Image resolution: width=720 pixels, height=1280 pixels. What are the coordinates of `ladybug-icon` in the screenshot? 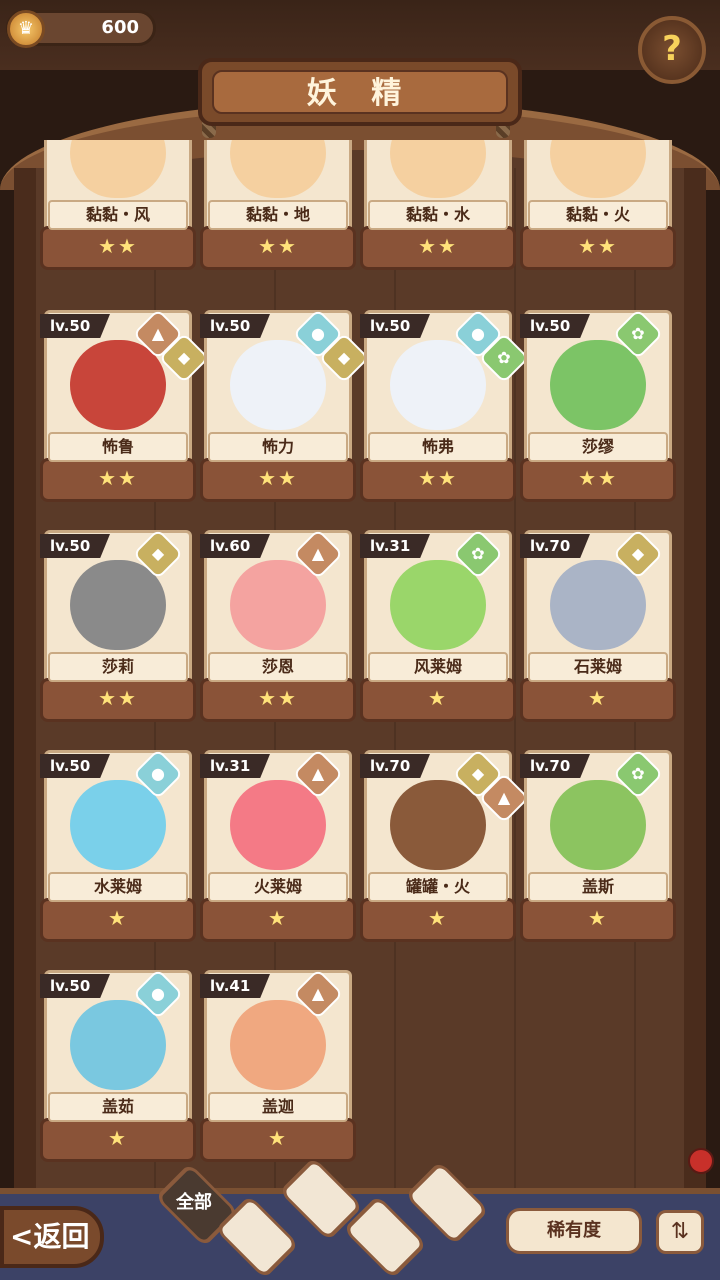 It's located at (701, 1161).